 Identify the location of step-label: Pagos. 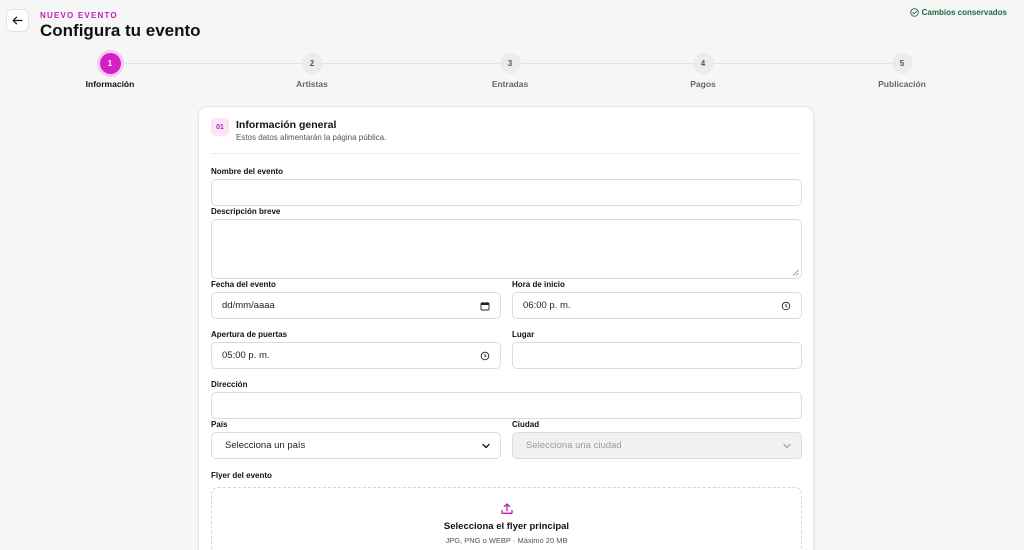
(703, 84).